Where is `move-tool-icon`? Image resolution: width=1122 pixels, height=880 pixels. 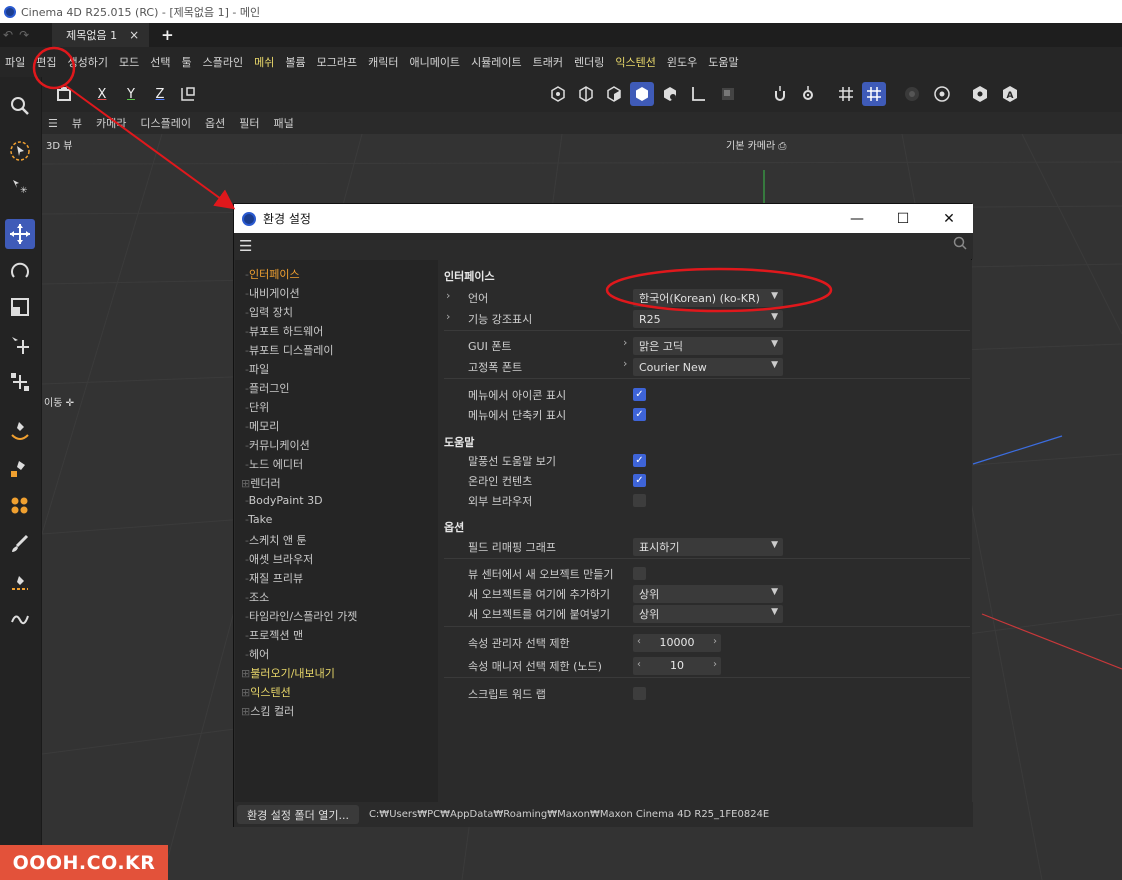
move-tool-icon is located at coordinates (20, 234).